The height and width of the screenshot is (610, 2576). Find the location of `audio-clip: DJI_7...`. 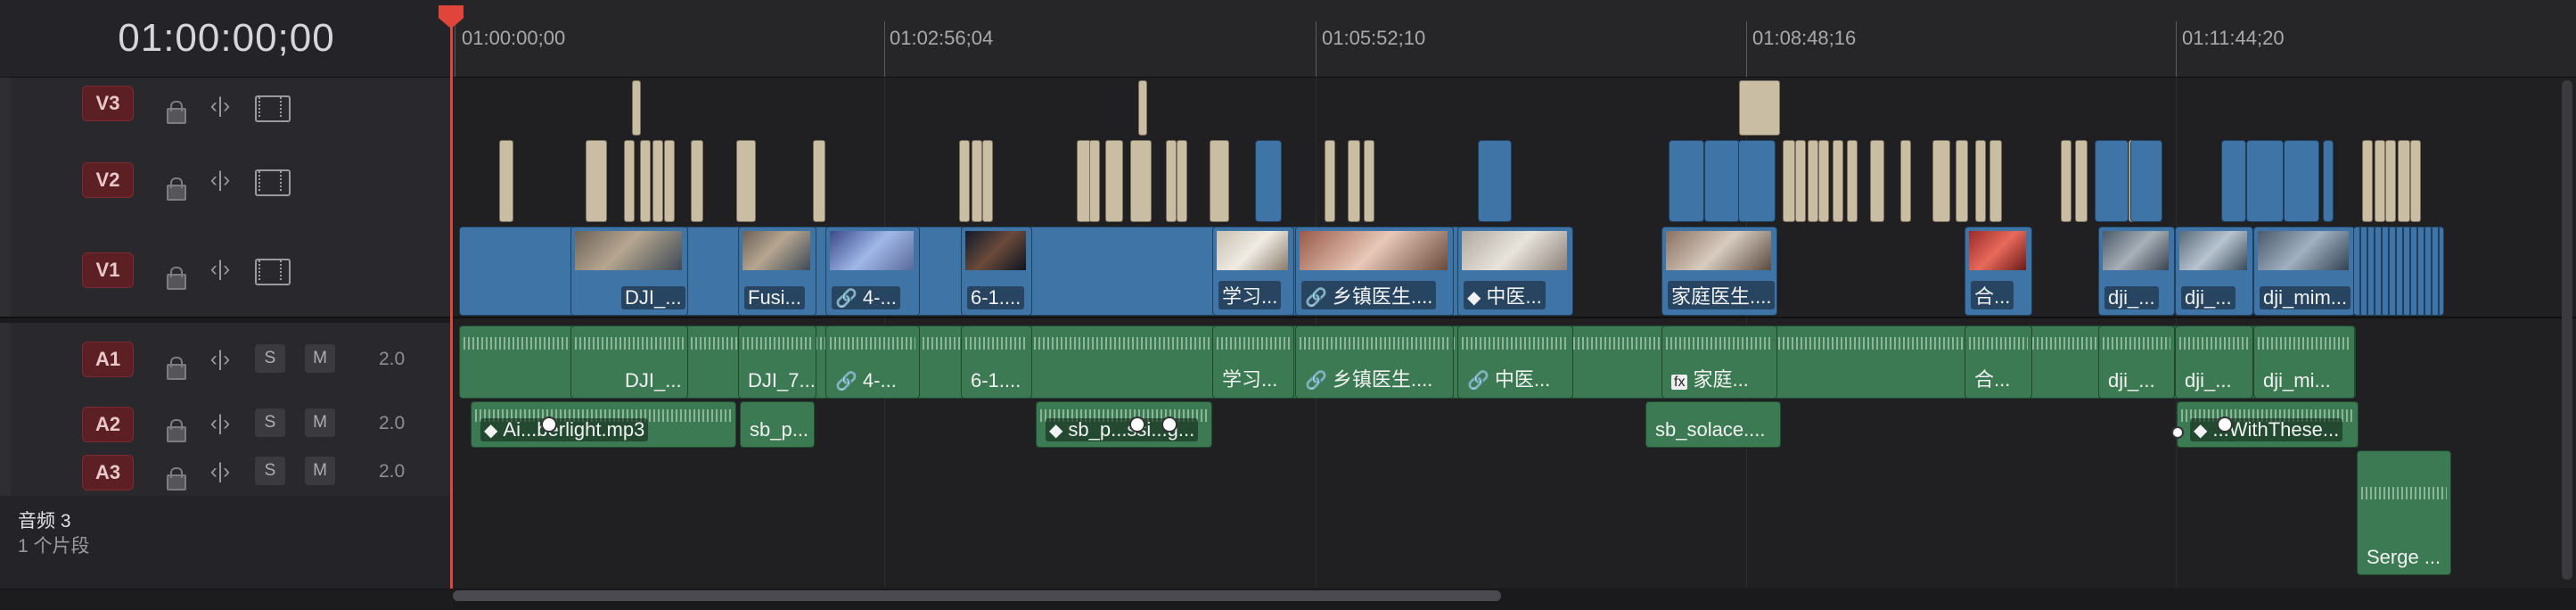

audio-clip: DJI_7... is located at coordinates (777, 362).